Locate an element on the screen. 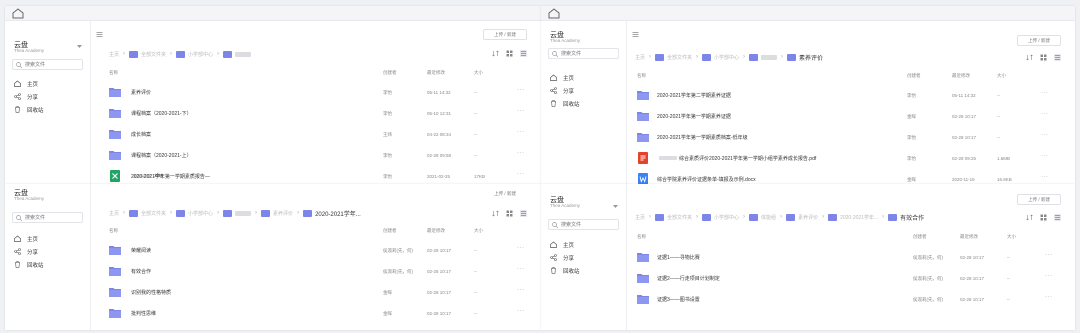 Image resolution: width=1080 pixels, height=333 pixels. table-row: 课程档案（2020-2021-上） 李怡 02-28 09:58 -- ··· is located at coordinates (319, 155).